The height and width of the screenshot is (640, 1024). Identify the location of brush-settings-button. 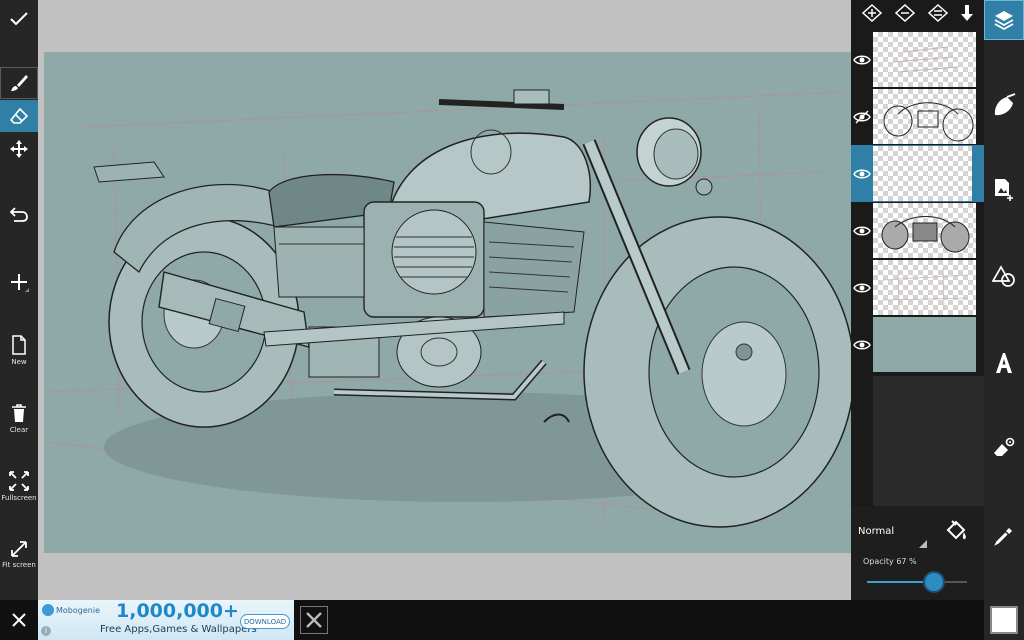
(1004, 106).